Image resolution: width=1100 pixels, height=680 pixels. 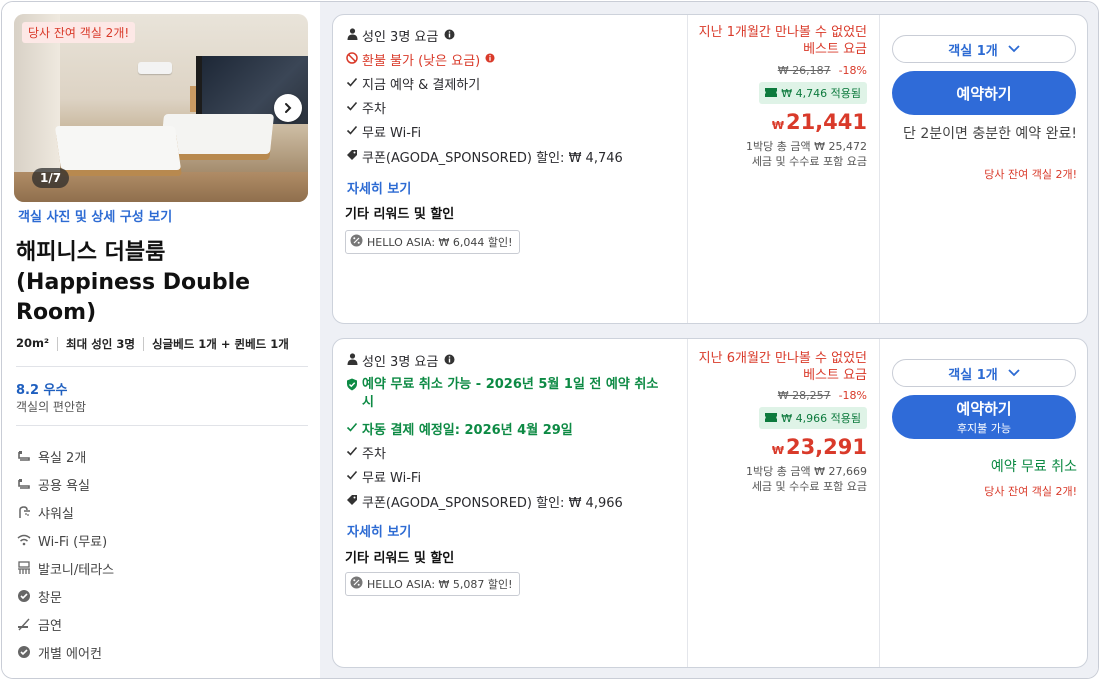 I want to click on bed-config: 싱글베드 1개 + 퀸베드 1개, so click(x=220, y=344).